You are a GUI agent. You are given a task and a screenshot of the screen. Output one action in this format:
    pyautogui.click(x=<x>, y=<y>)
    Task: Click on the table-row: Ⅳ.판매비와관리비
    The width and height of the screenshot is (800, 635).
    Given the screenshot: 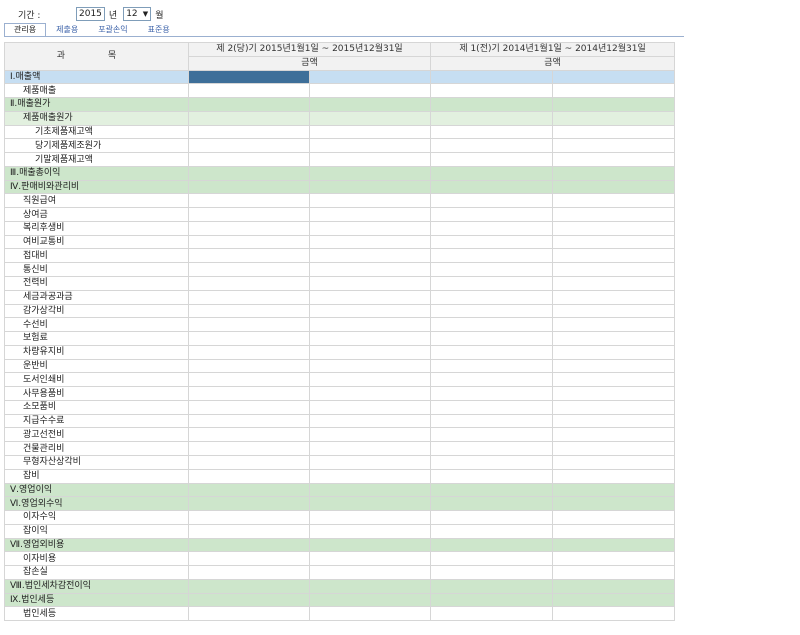 What is the action you would take?
    pyautogui.click(x=340, y=187)
    